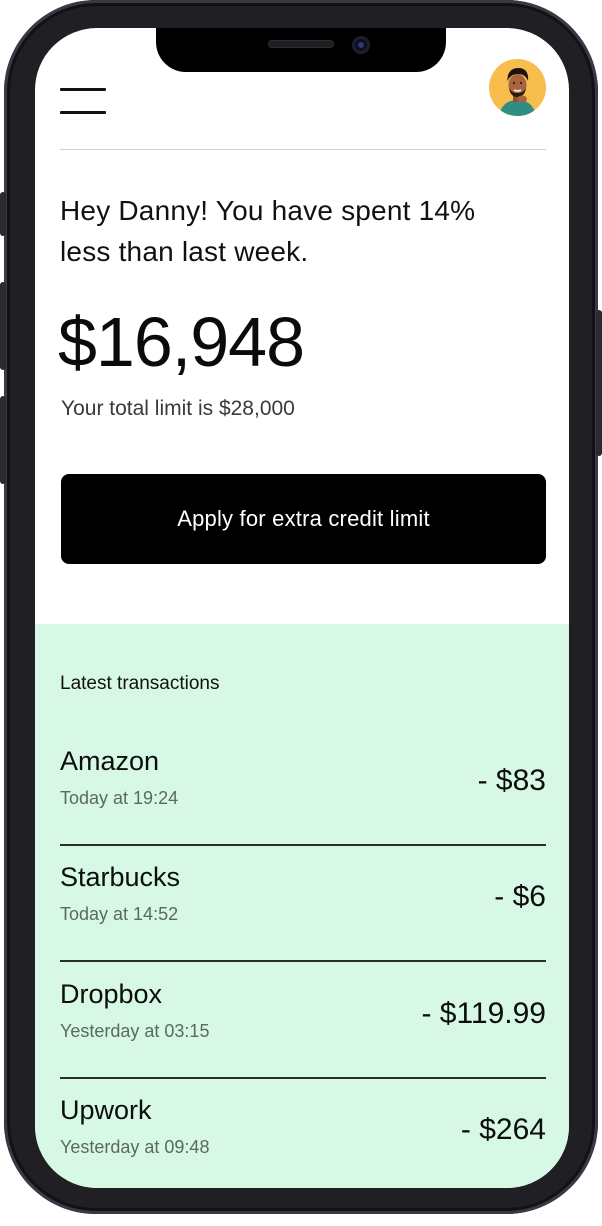 Image resolution: width=602 pixels, height=1226 pixels. Describe the element at coordinates (520, 896) in the screenshot. I see `transaction-amount: - $6` at that location.